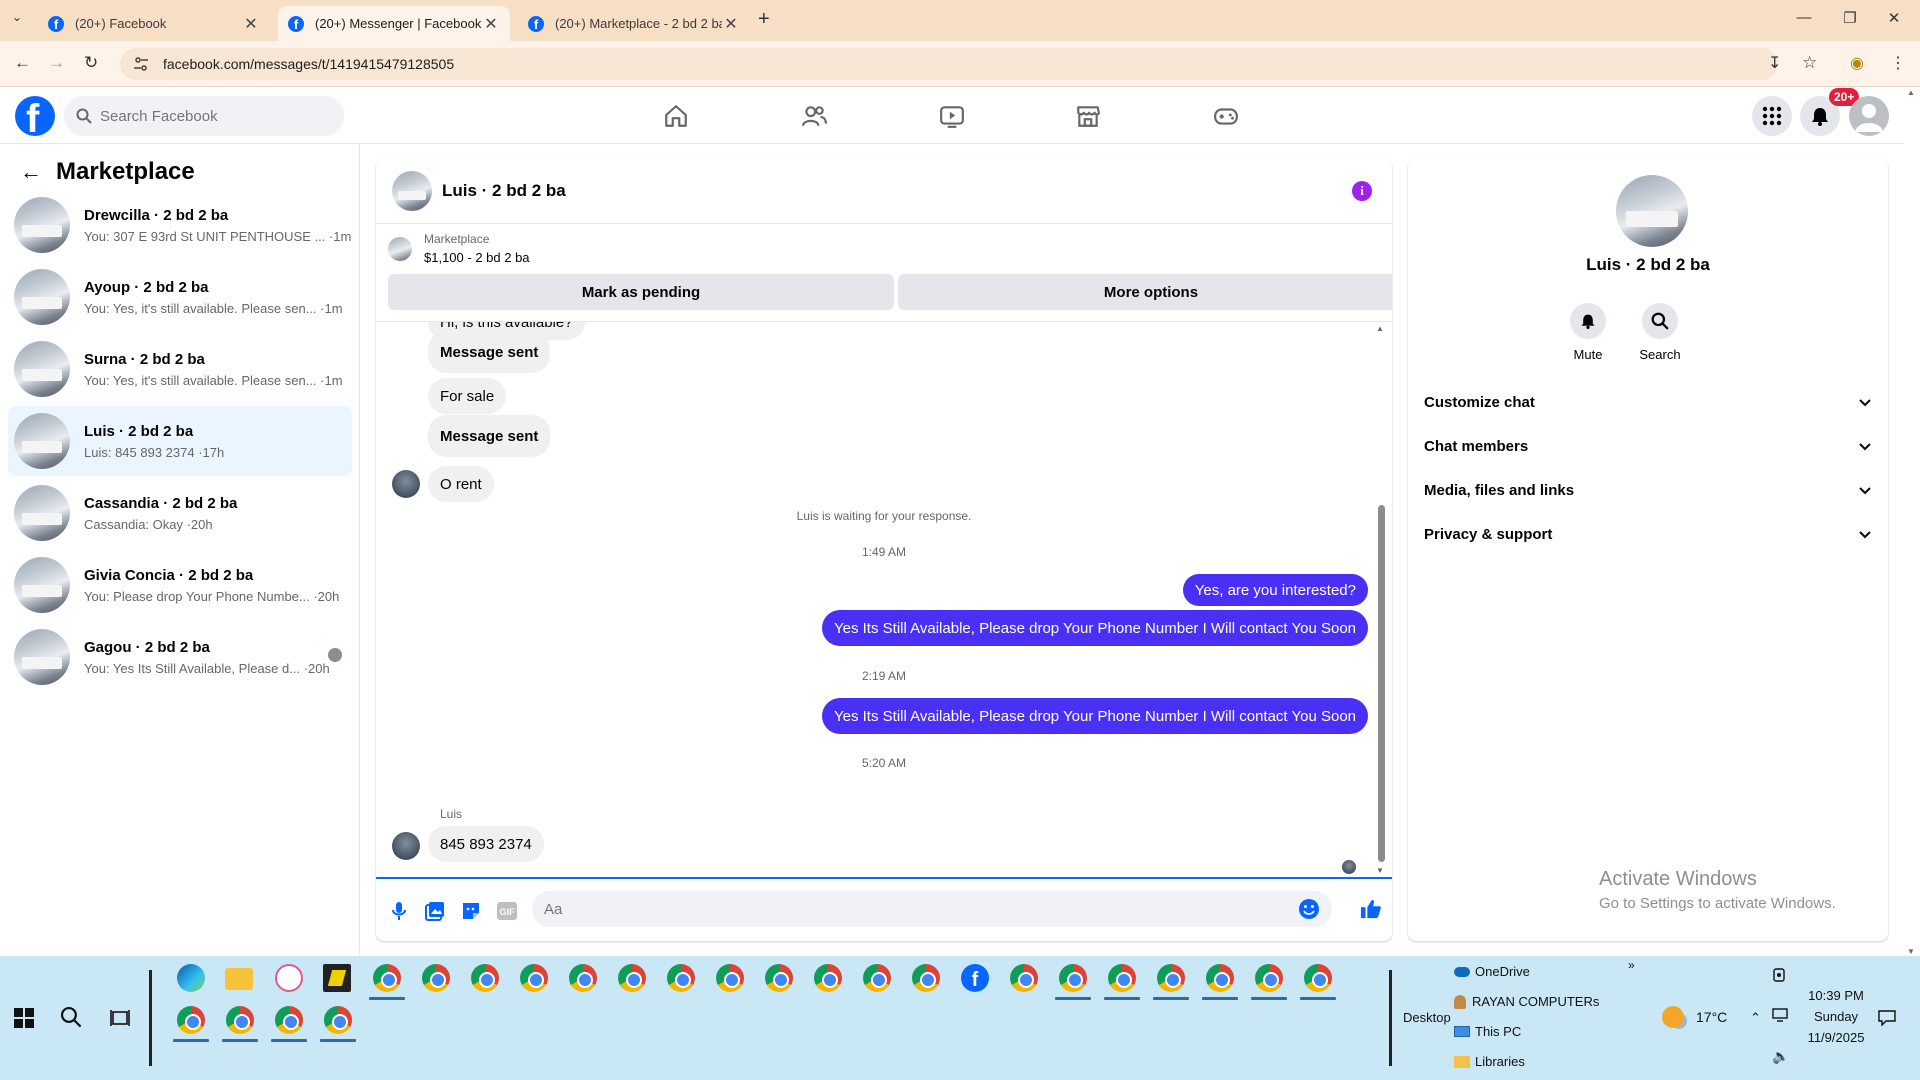 This screenshot has height=1080, width=1920. Describe the element at coordinates (949, 64) in the screenshot. I see `address-bar: facebook.com/messages/t/1419415479128505` at that location.